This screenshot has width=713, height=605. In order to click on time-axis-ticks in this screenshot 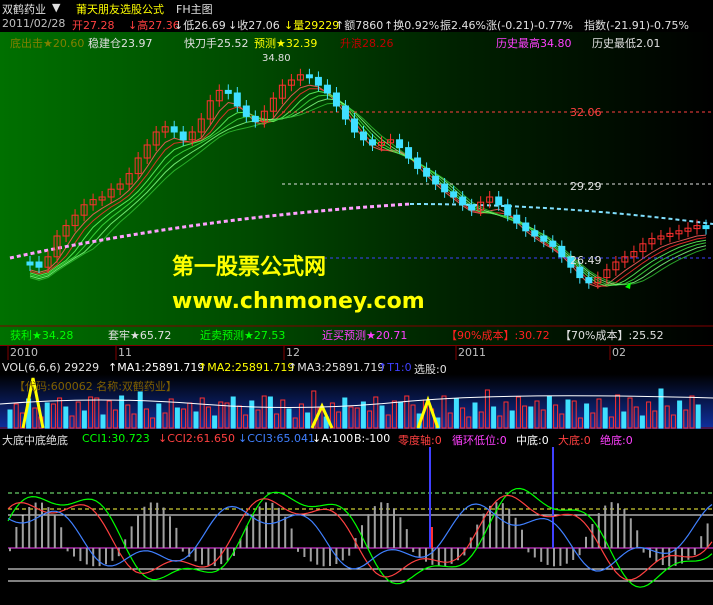, I will do `click(309, 353)`.